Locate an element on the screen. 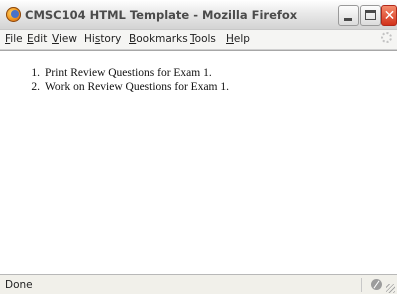 The image size is (397, 294). minimize-button is located at coordinates (348, 15).